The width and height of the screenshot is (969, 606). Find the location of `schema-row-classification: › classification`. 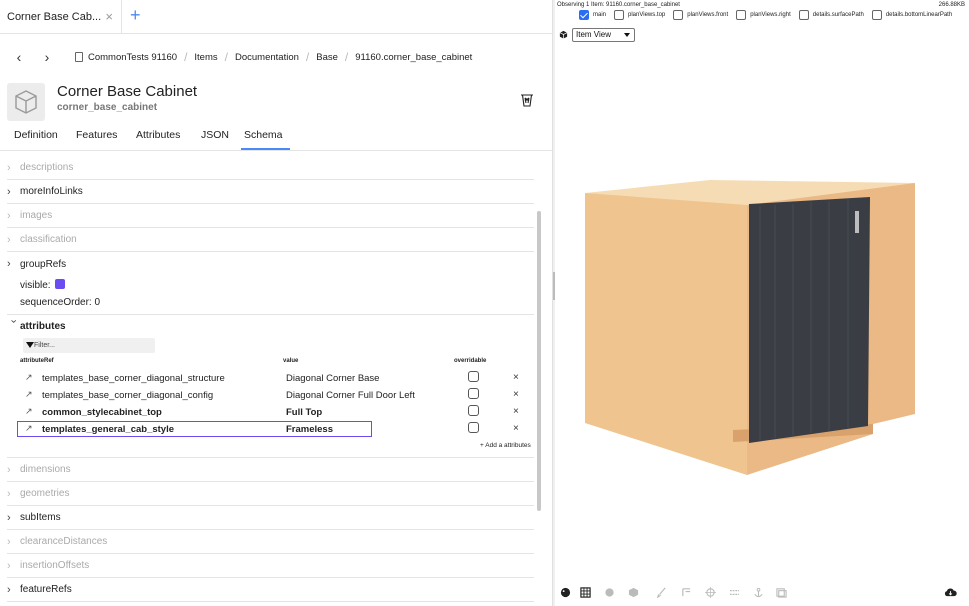

schema-row-classification: › classification is located at coordinates (270, 240).